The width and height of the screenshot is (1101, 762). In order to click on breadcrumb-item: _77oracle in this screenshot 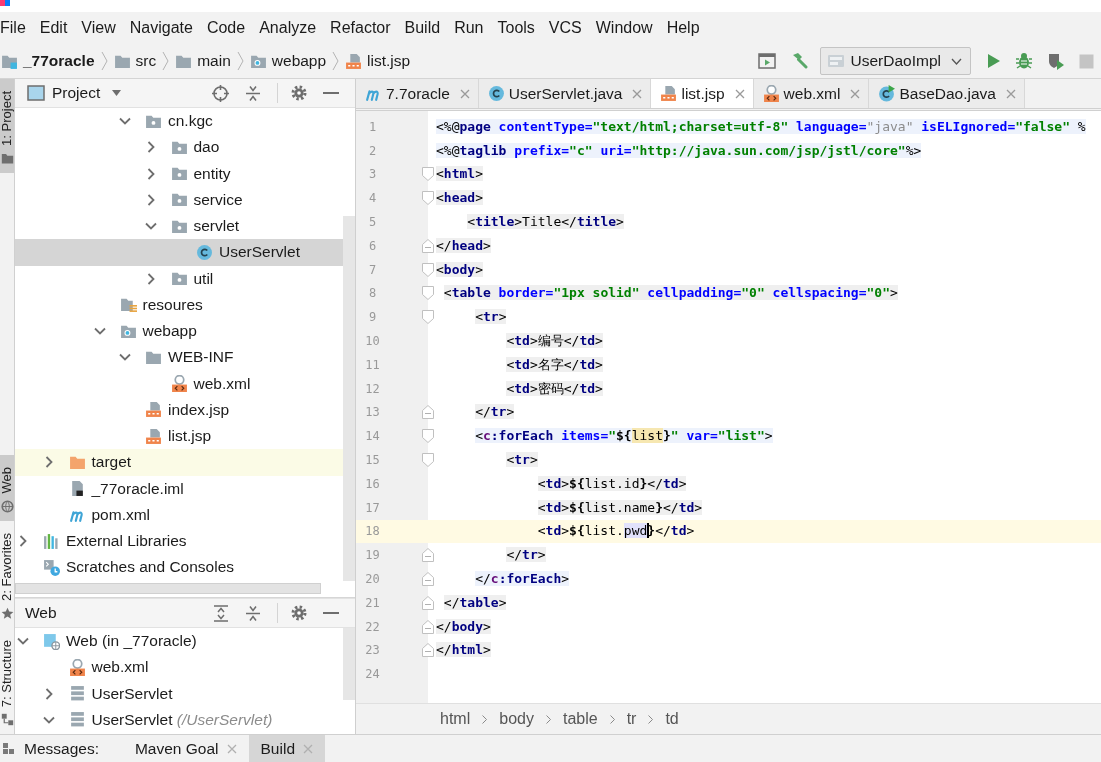, I will do `click(51, 61)`.